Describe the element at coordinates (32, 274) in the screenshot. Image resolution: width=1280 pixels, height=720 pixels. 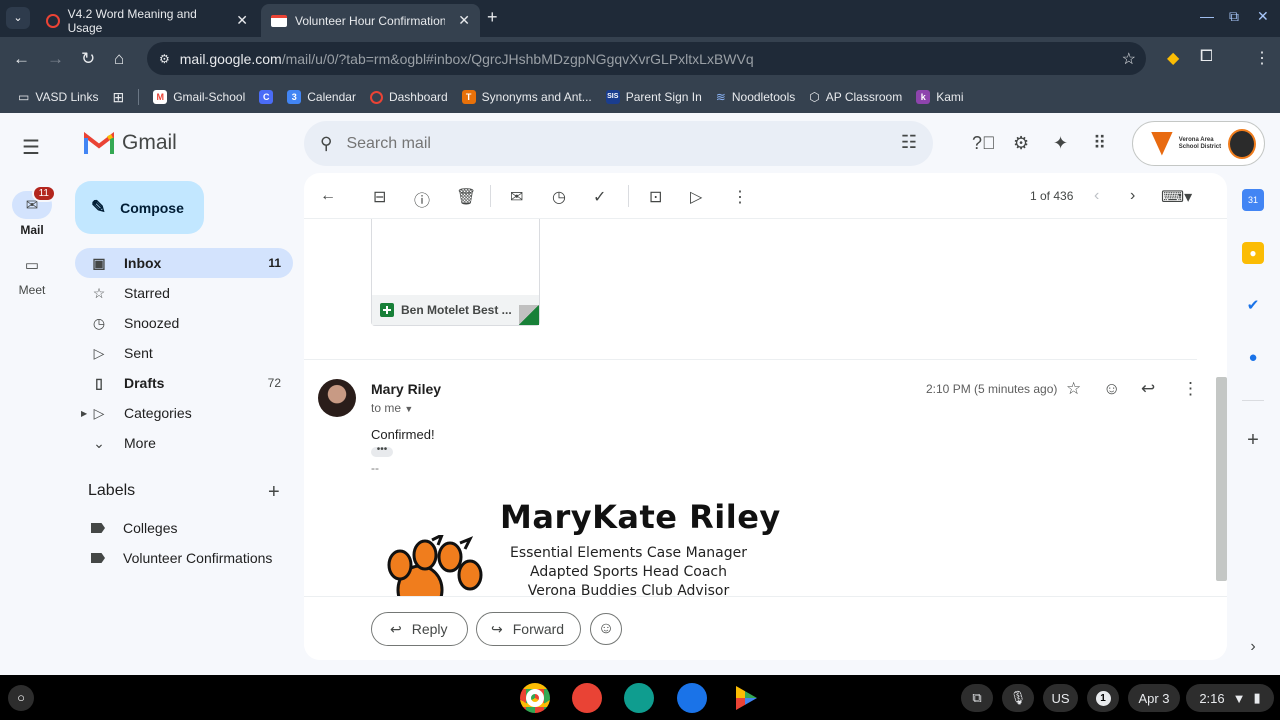
I see `rail-meet: ▭ Meet` at that location.